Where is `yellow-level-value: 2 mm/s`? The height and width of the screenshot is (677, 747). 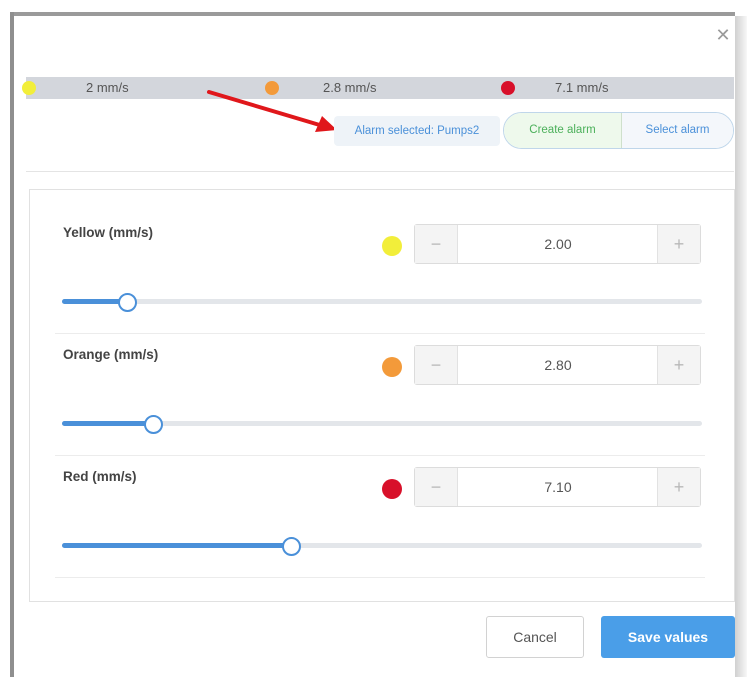 yellow-level-value: 2 mm/s is located at coordinates (107, 87).